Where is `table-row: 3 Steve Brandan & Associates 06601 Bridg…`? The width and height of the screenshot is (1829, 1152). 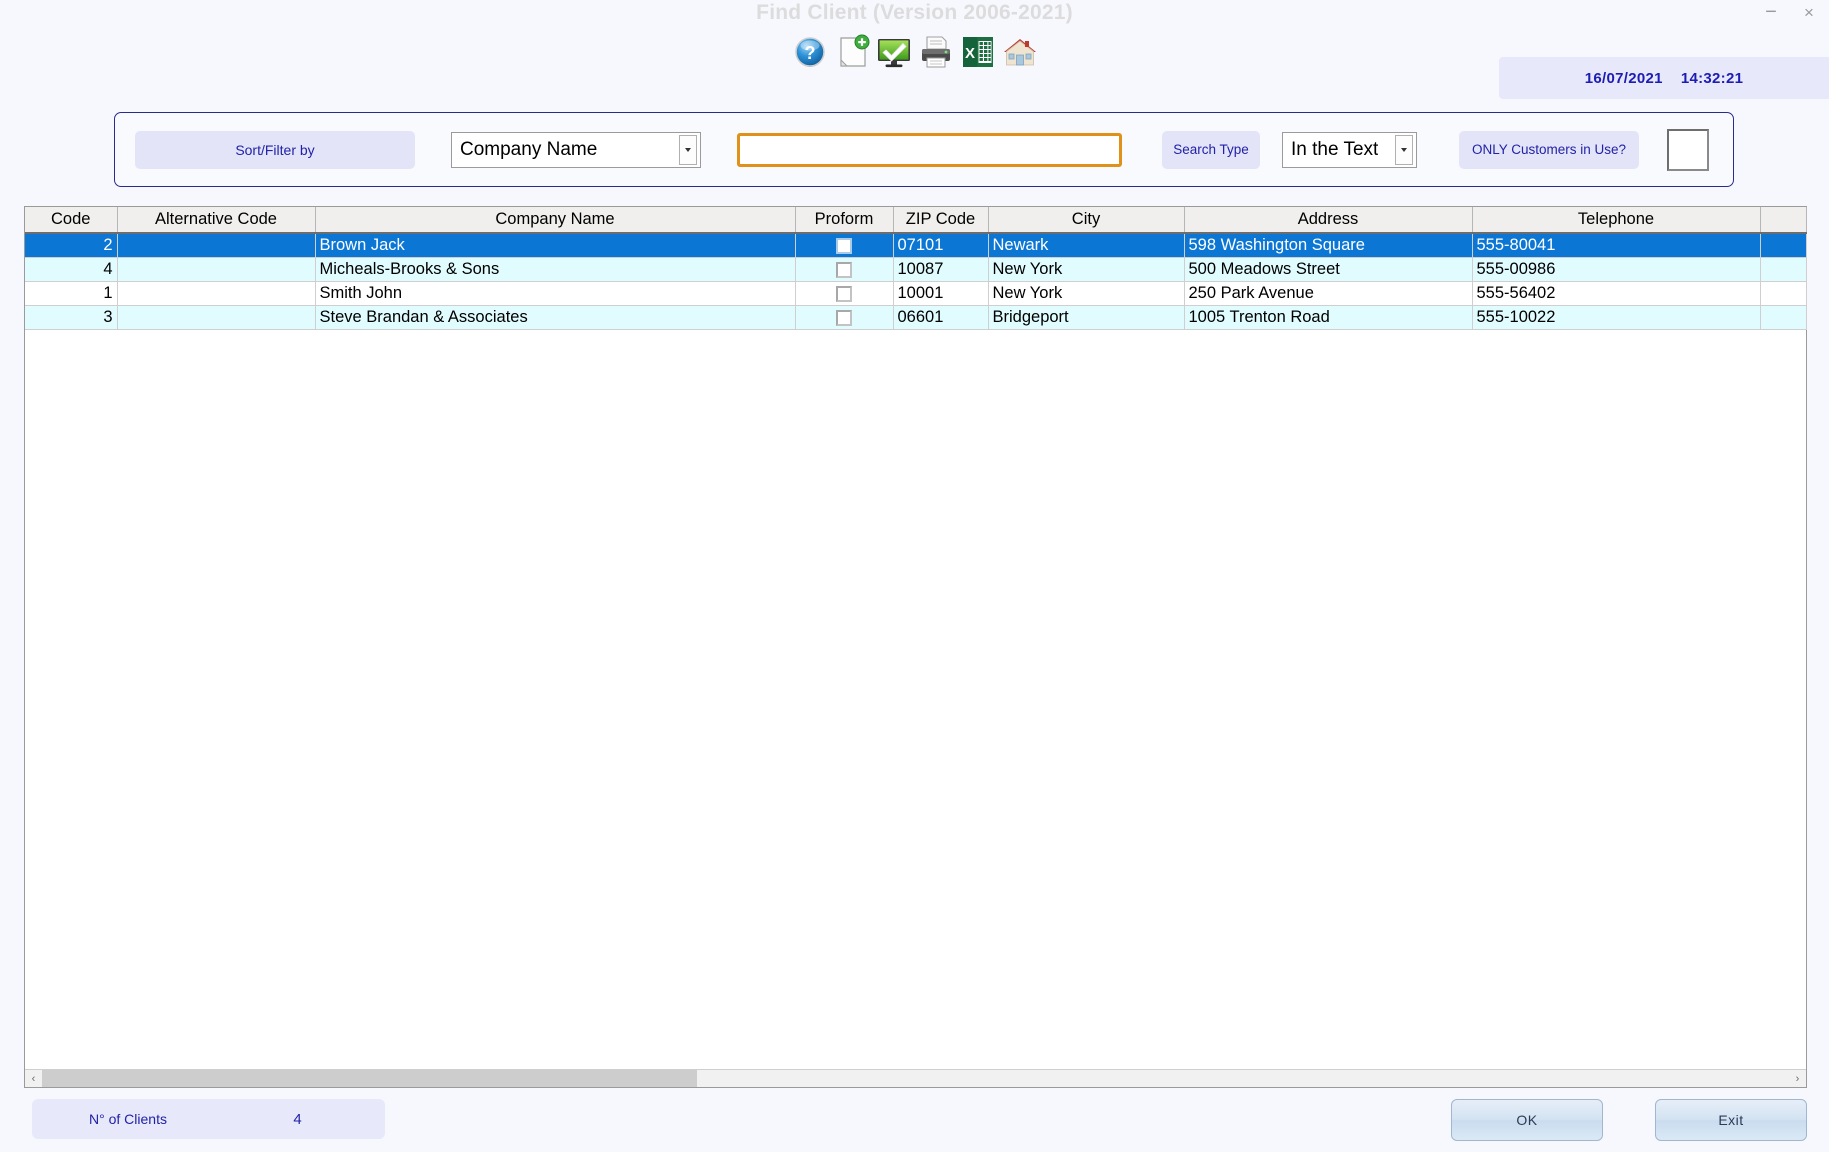 table-row: 3 Steve Brandan & Associates 06601 Bridg… is located at coordinates (916, 317).